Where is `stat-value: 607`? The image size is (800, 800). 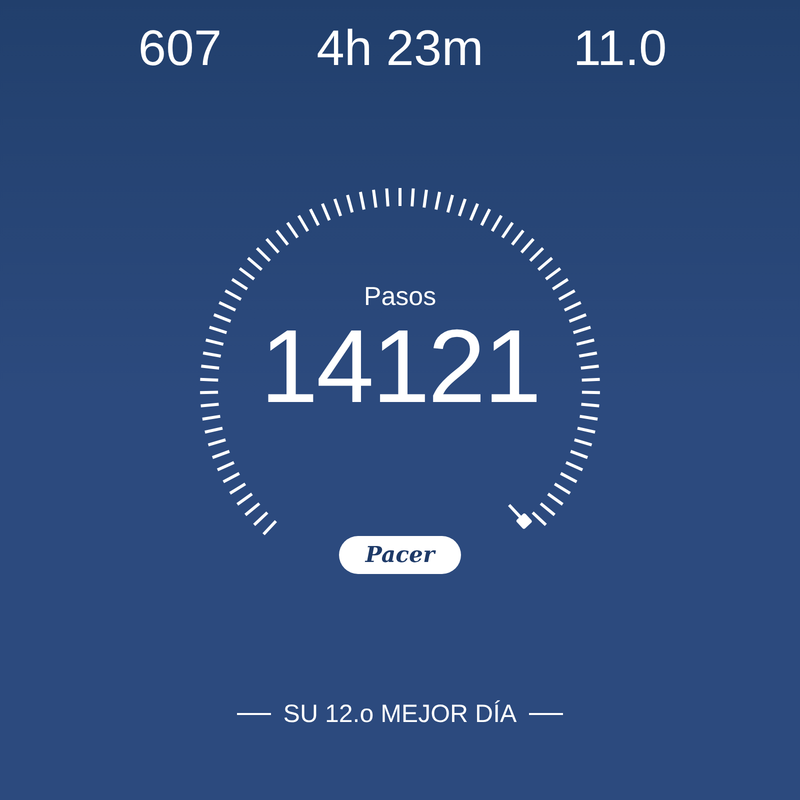 stat-value: 607 is located at coordinates (180, 48).